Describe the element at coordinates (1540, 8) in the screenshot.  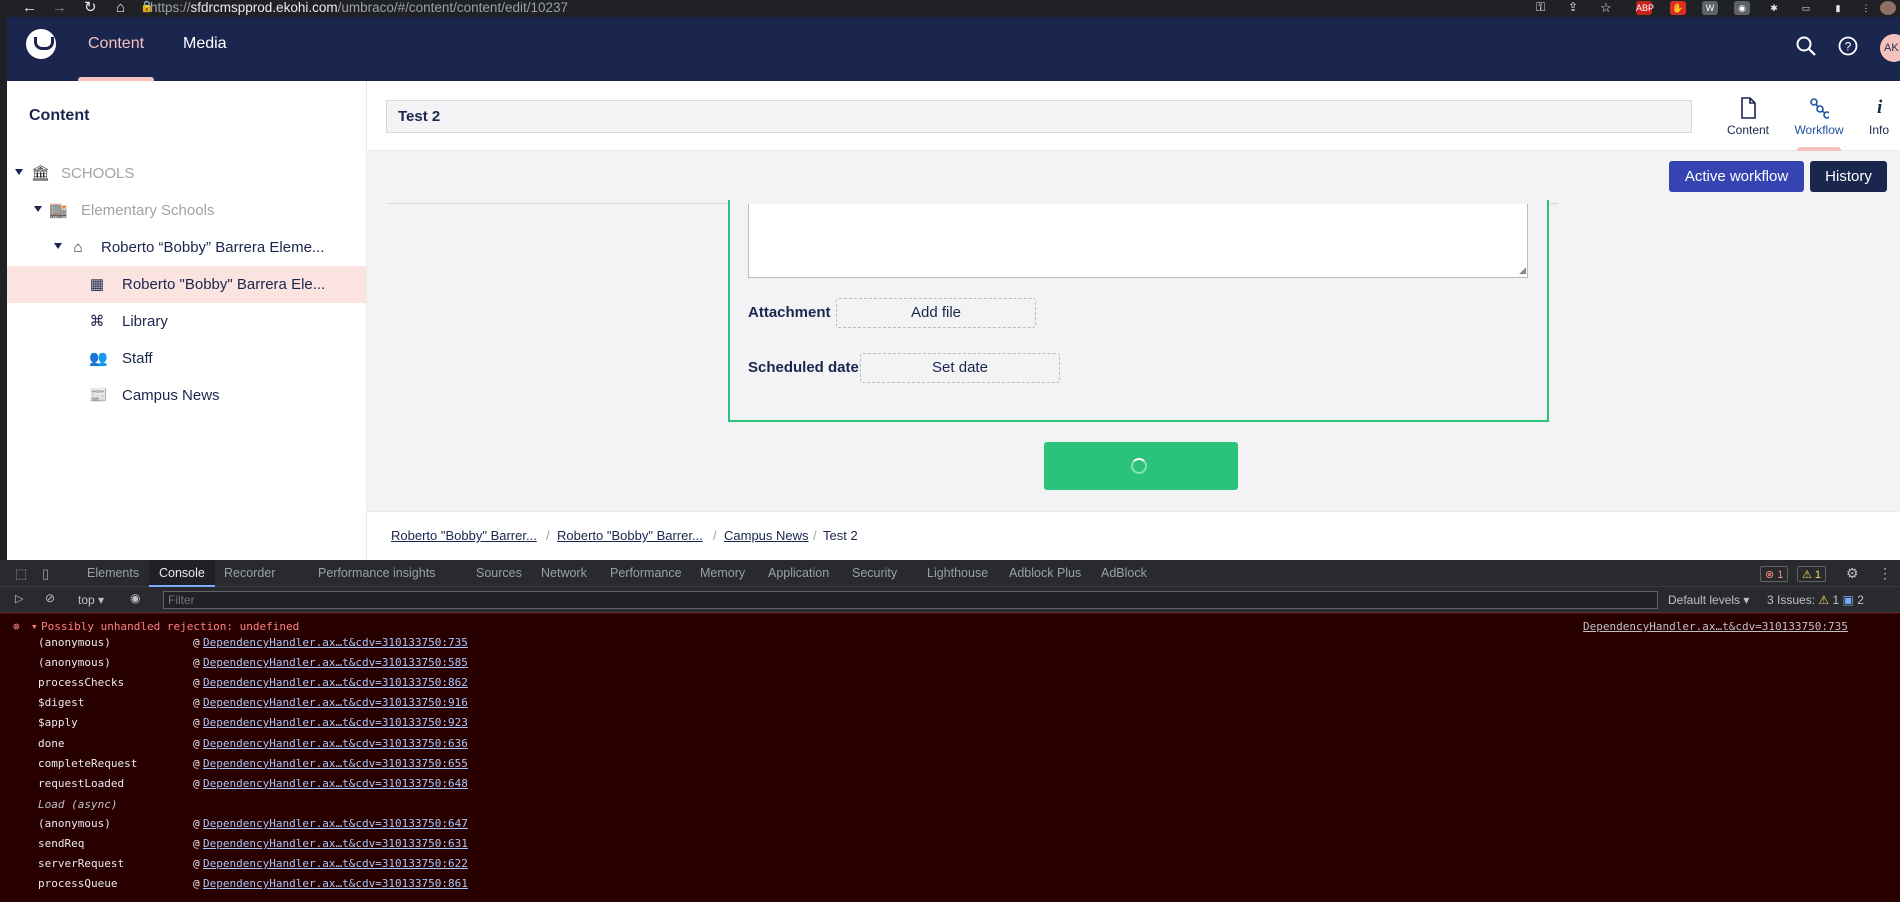
I see `key-icon: ⚿` at that location.